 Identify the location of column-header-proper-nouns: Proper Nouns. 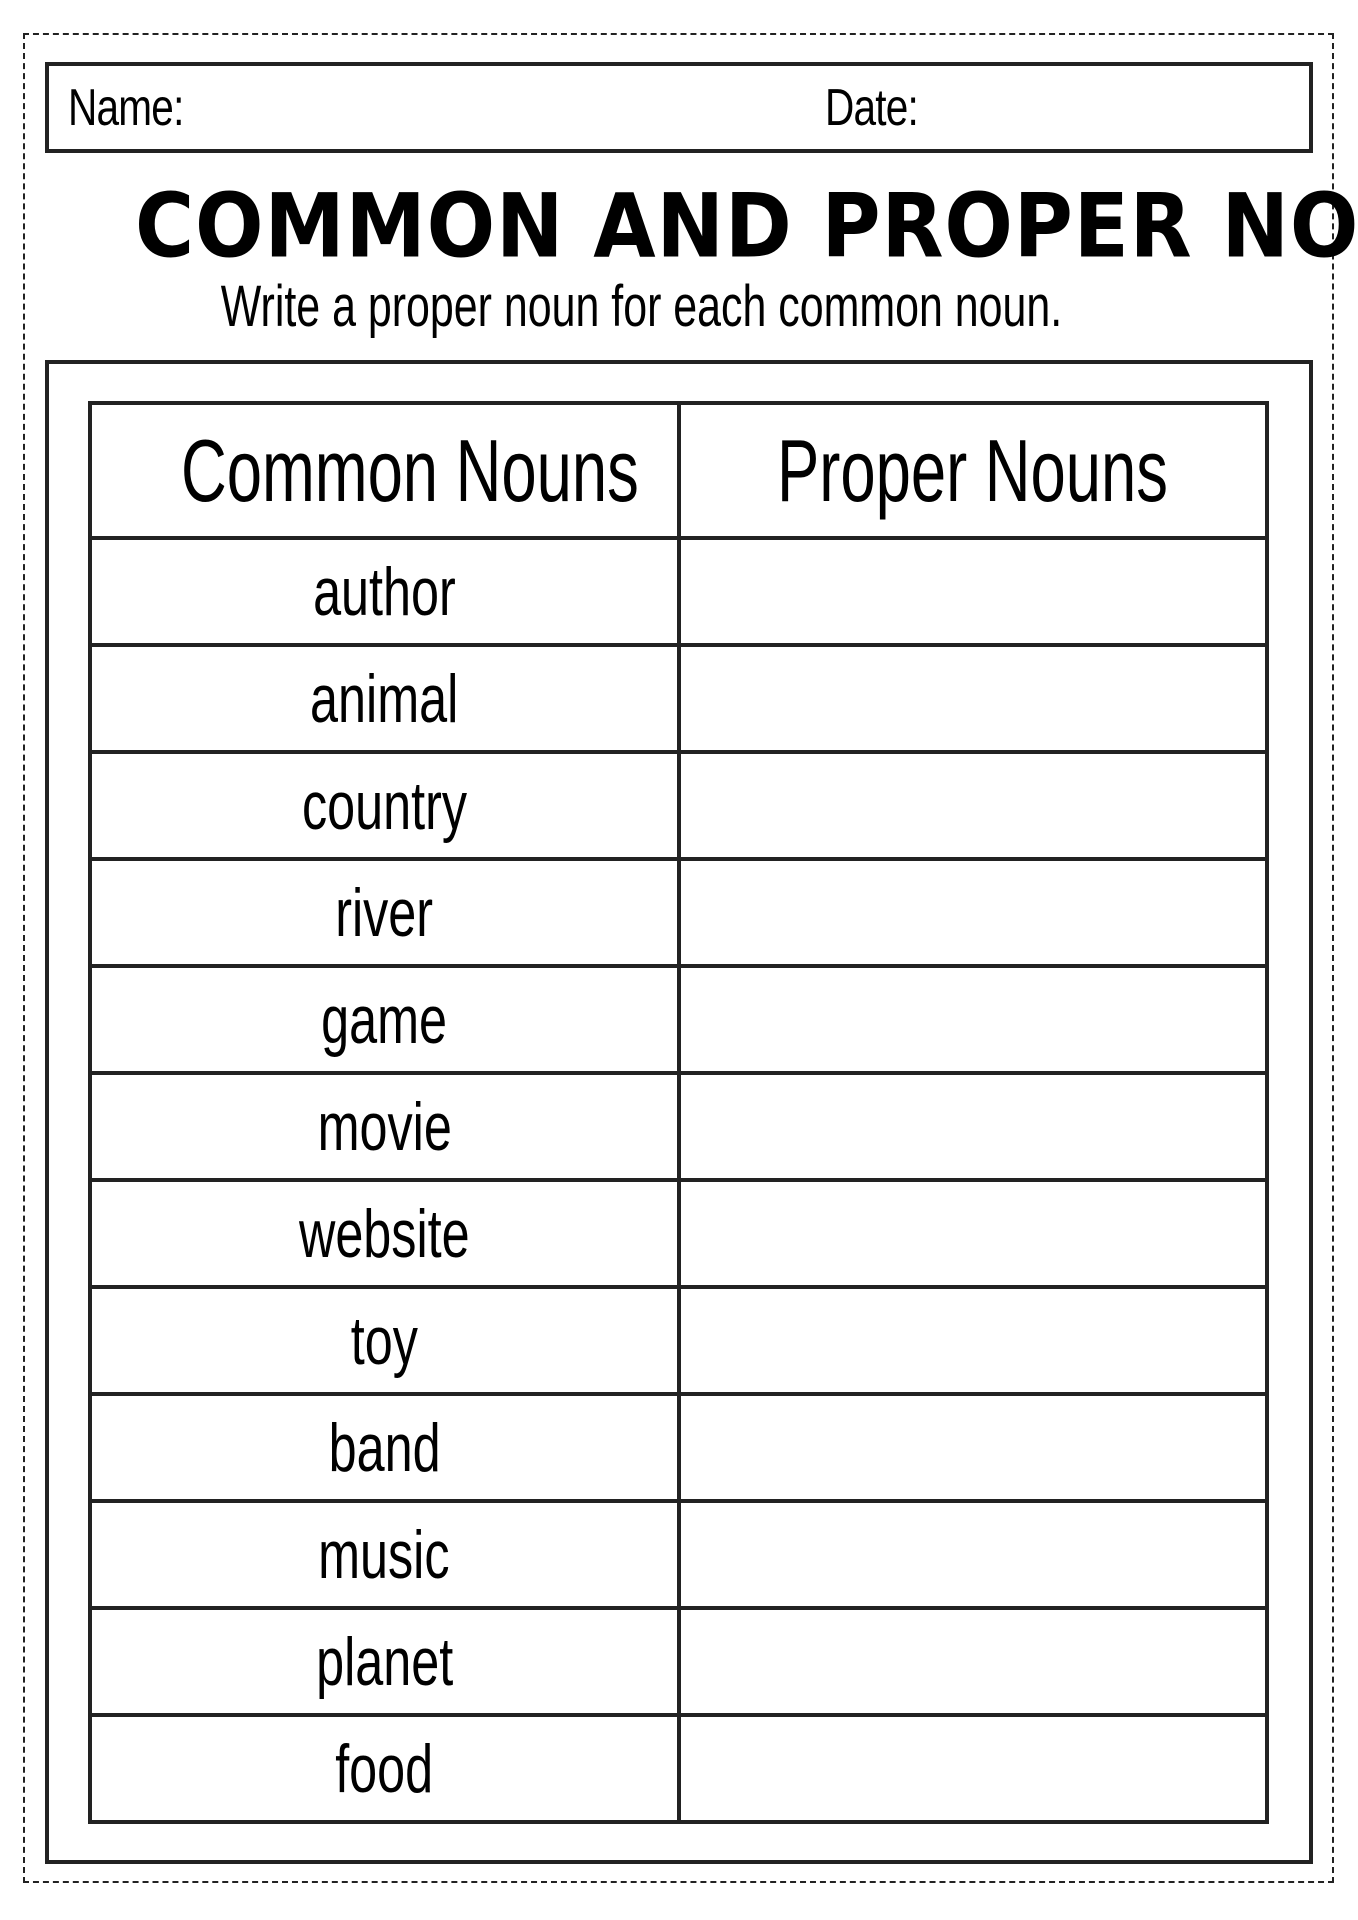
(972, 470).